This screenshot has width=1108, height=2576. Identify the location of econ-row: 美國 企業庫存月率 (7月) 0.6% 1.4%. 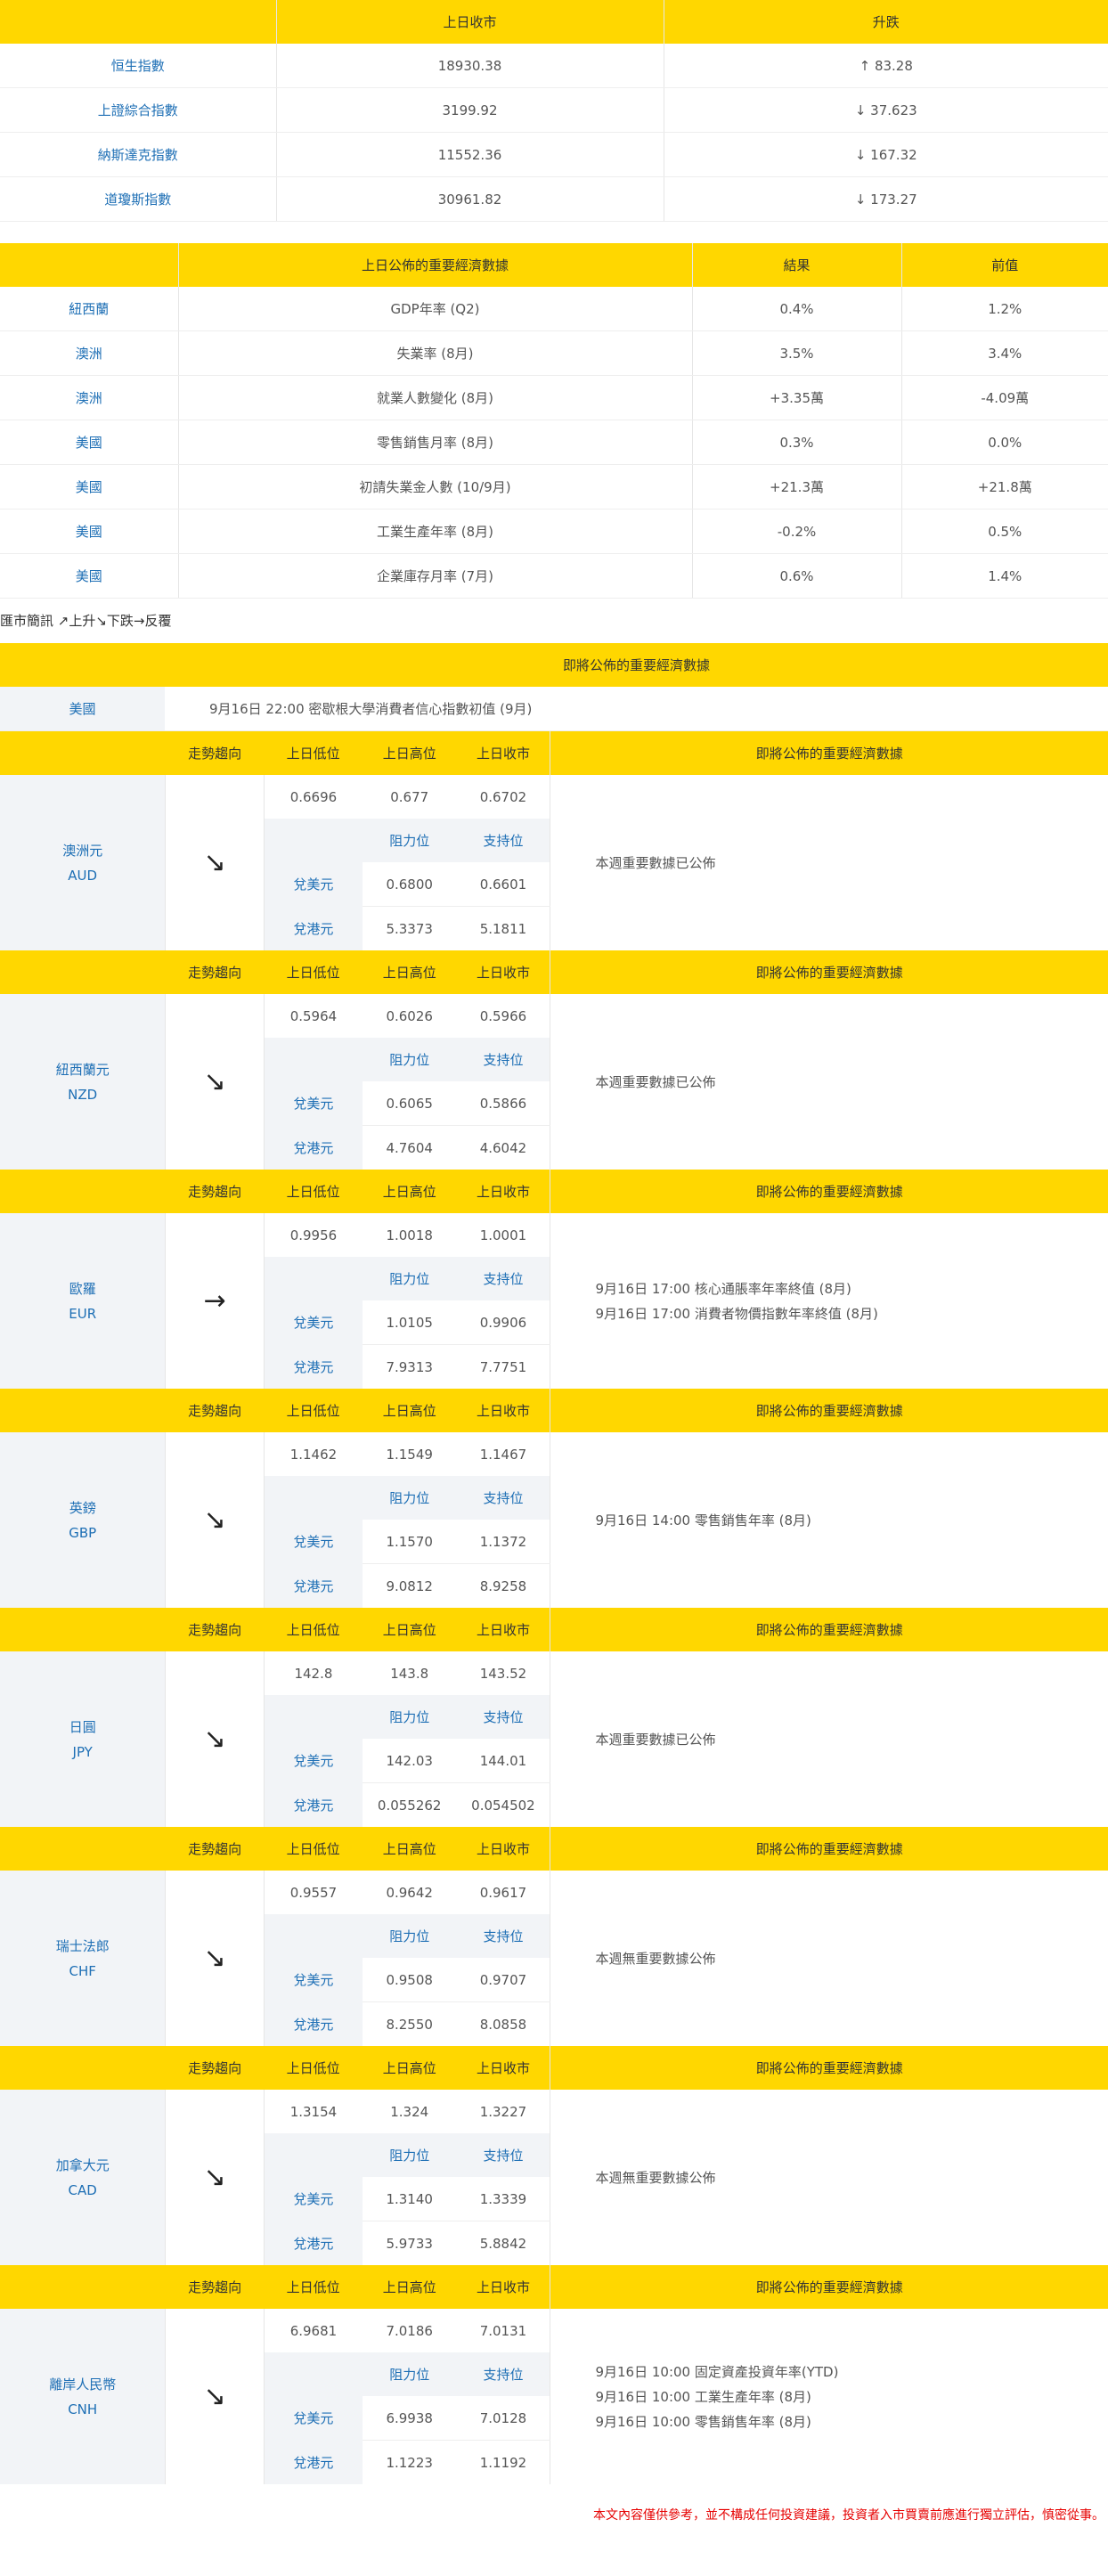
(554, 576).